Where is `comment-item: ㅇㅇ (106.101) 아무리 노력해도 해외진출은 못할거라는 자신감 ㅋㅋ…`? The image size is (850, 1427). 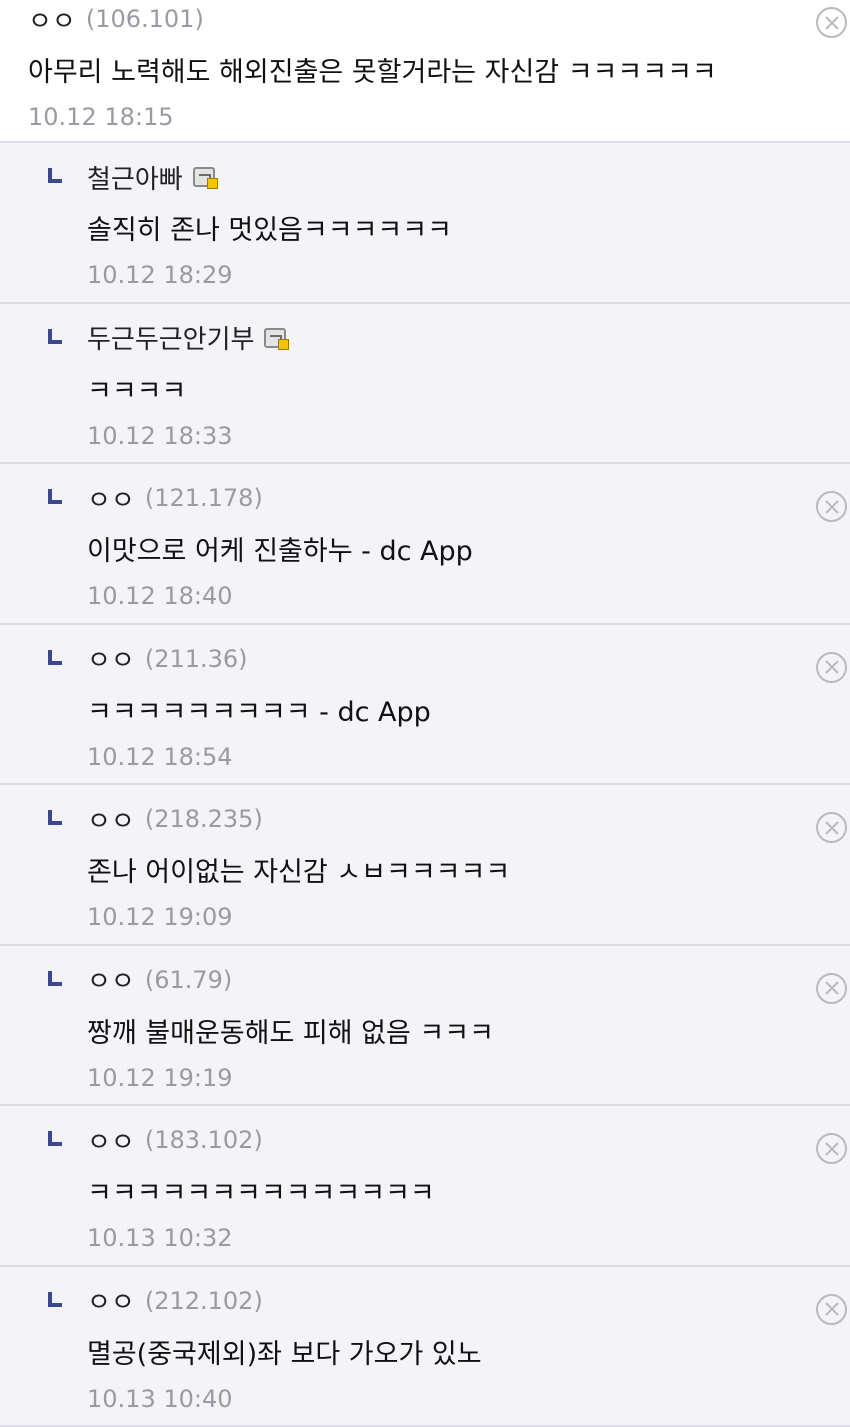 comment-item: ㅇㅇ (106.101) 아무리 노력해도 해외진출은 못할거라는 자신감 ㅋㅋ… is located at coordinates (425, 71).